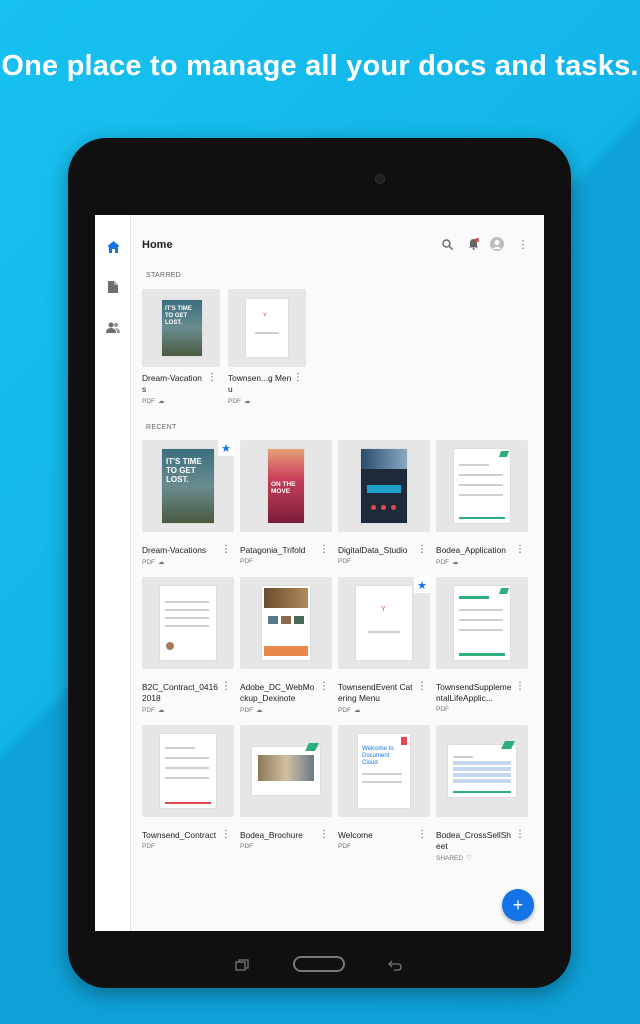 This screenshot has width=640, height=1024. Describe the element at coordinates (395, 967) in the screenshot. I see `back-icon` at that location.